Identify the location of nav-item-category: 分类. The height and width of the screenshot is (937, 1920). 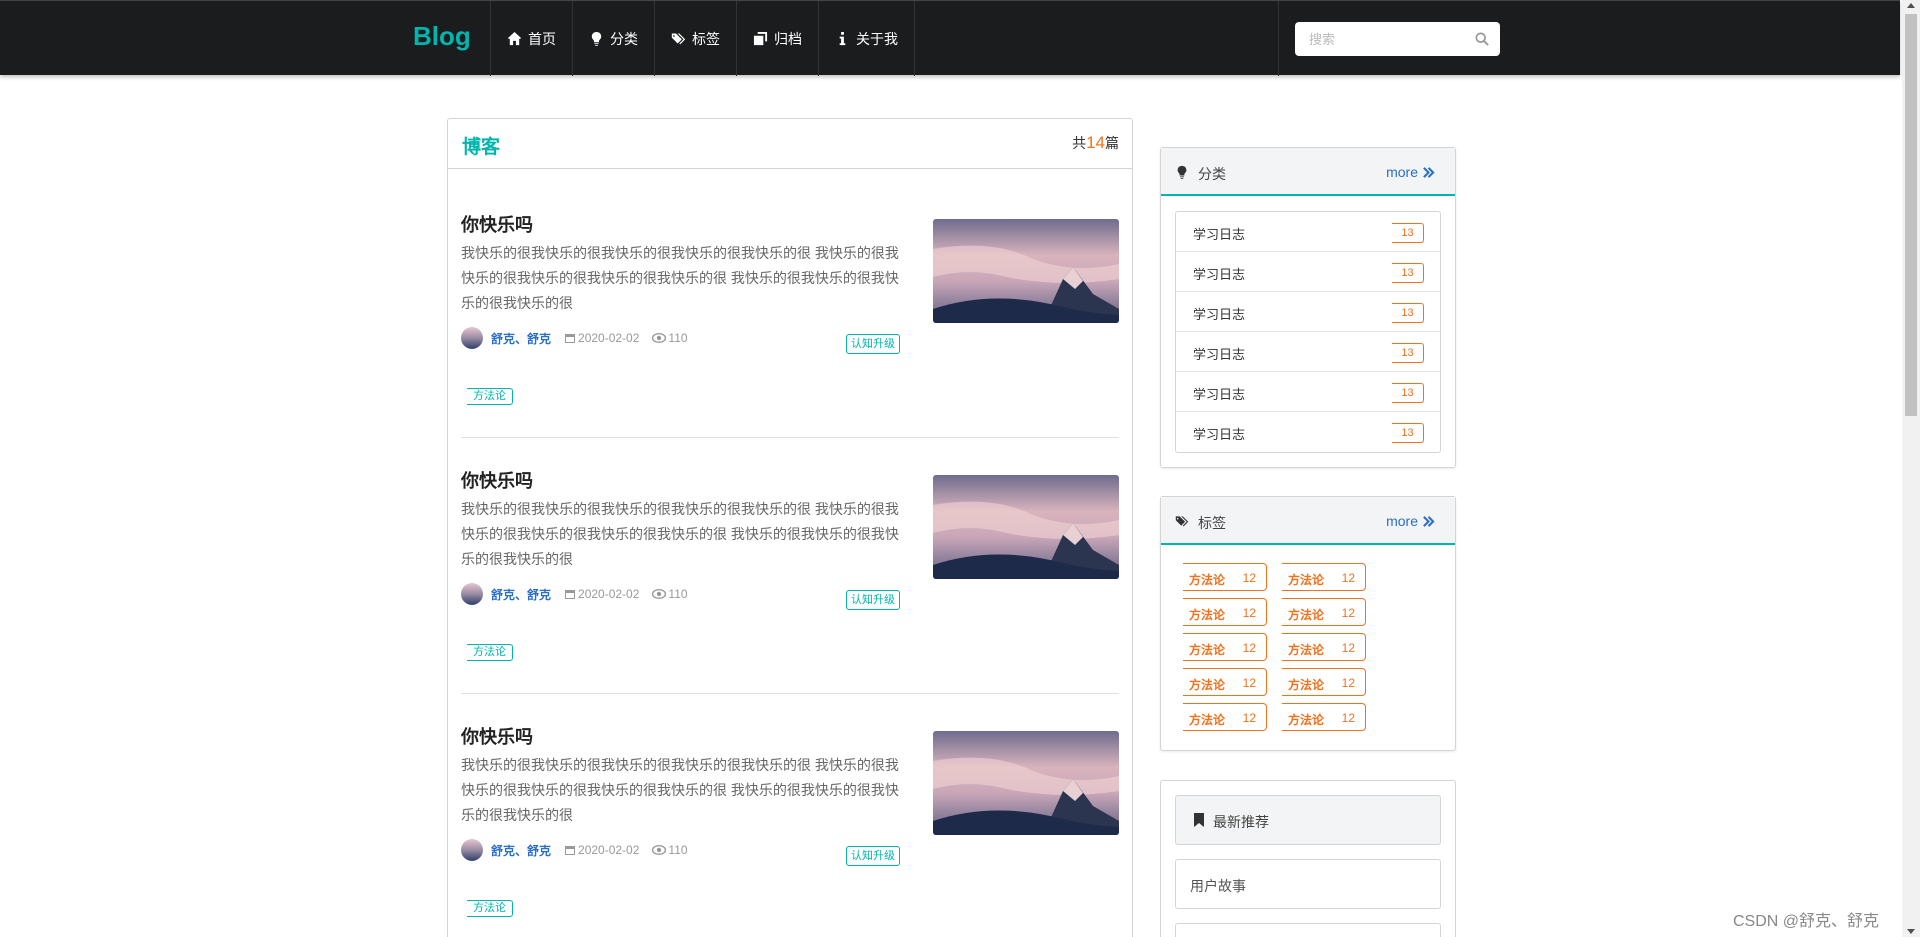
(613, 38).